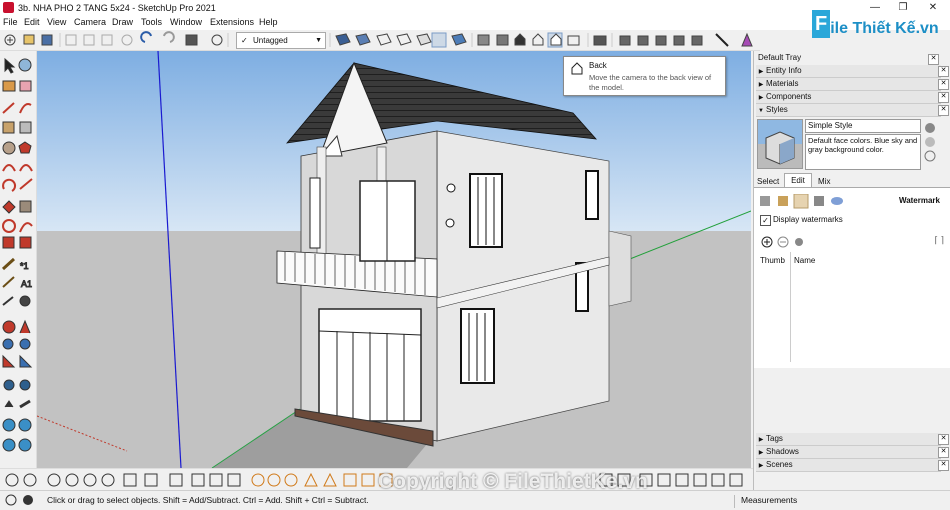  What do you see at coordinates (217, 40) in the screenshot?
I see `model-info-icon` at bounding box center [217, 40].